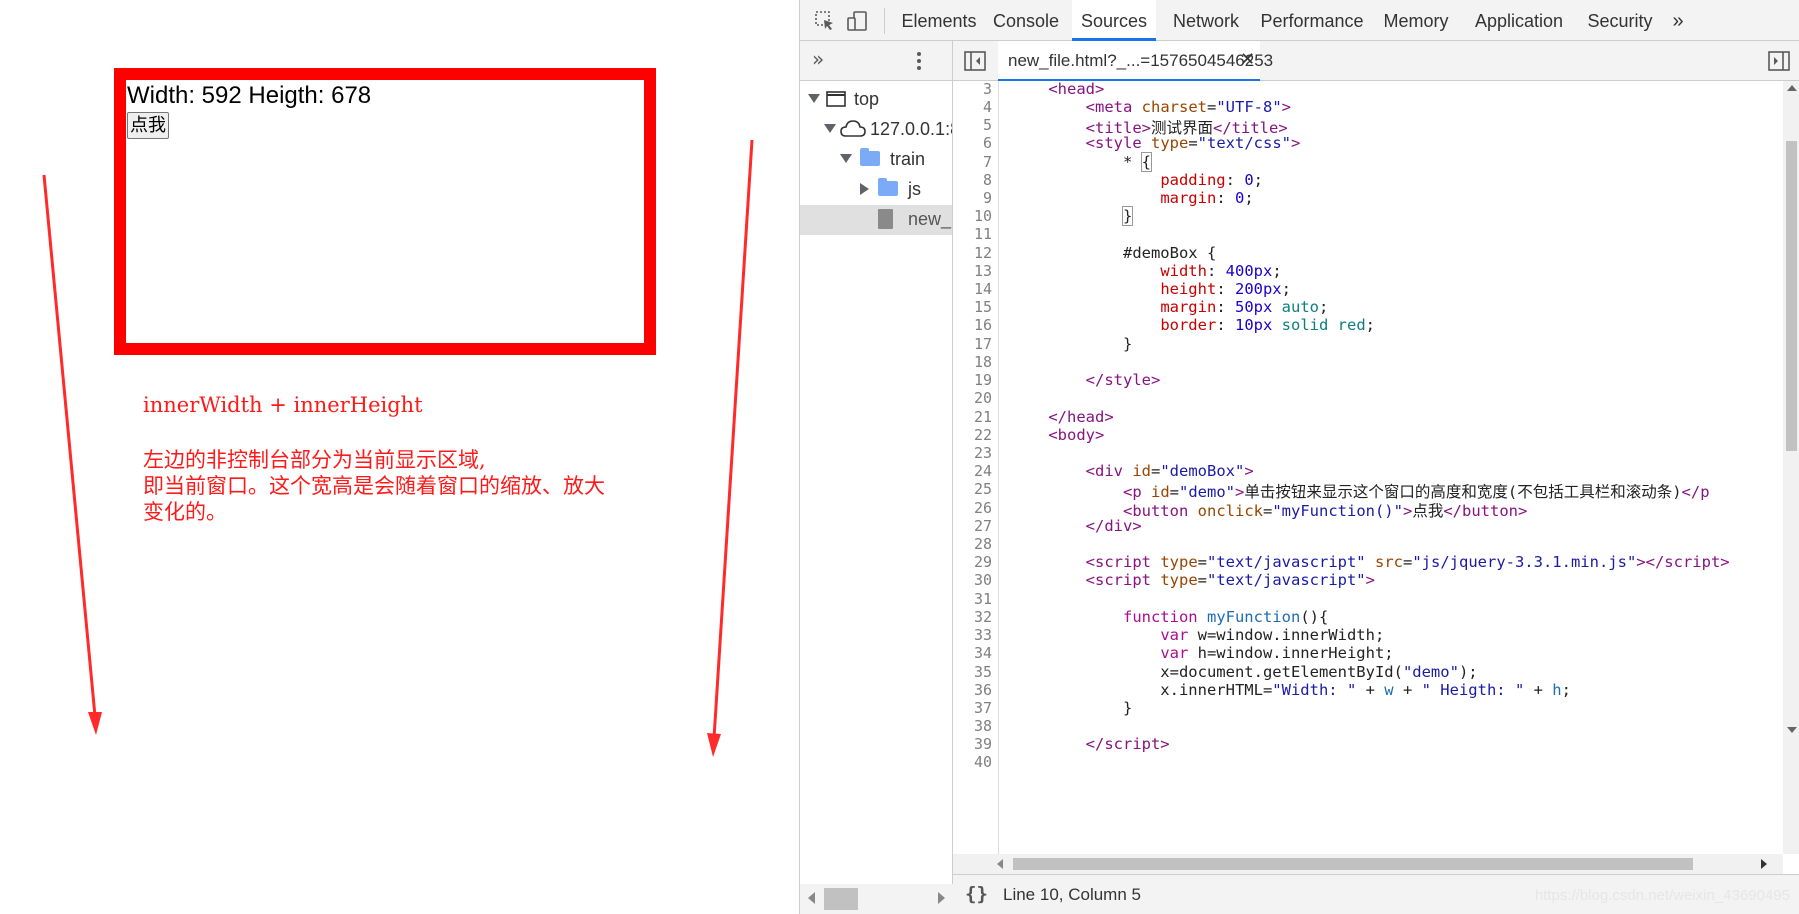 Image resolution: width=1799 pixels, height=914 pixels. Describe the element at coordinates (1791, 296) in the screenshot. I see `editor-vertical-scroll-thumb` at that location.